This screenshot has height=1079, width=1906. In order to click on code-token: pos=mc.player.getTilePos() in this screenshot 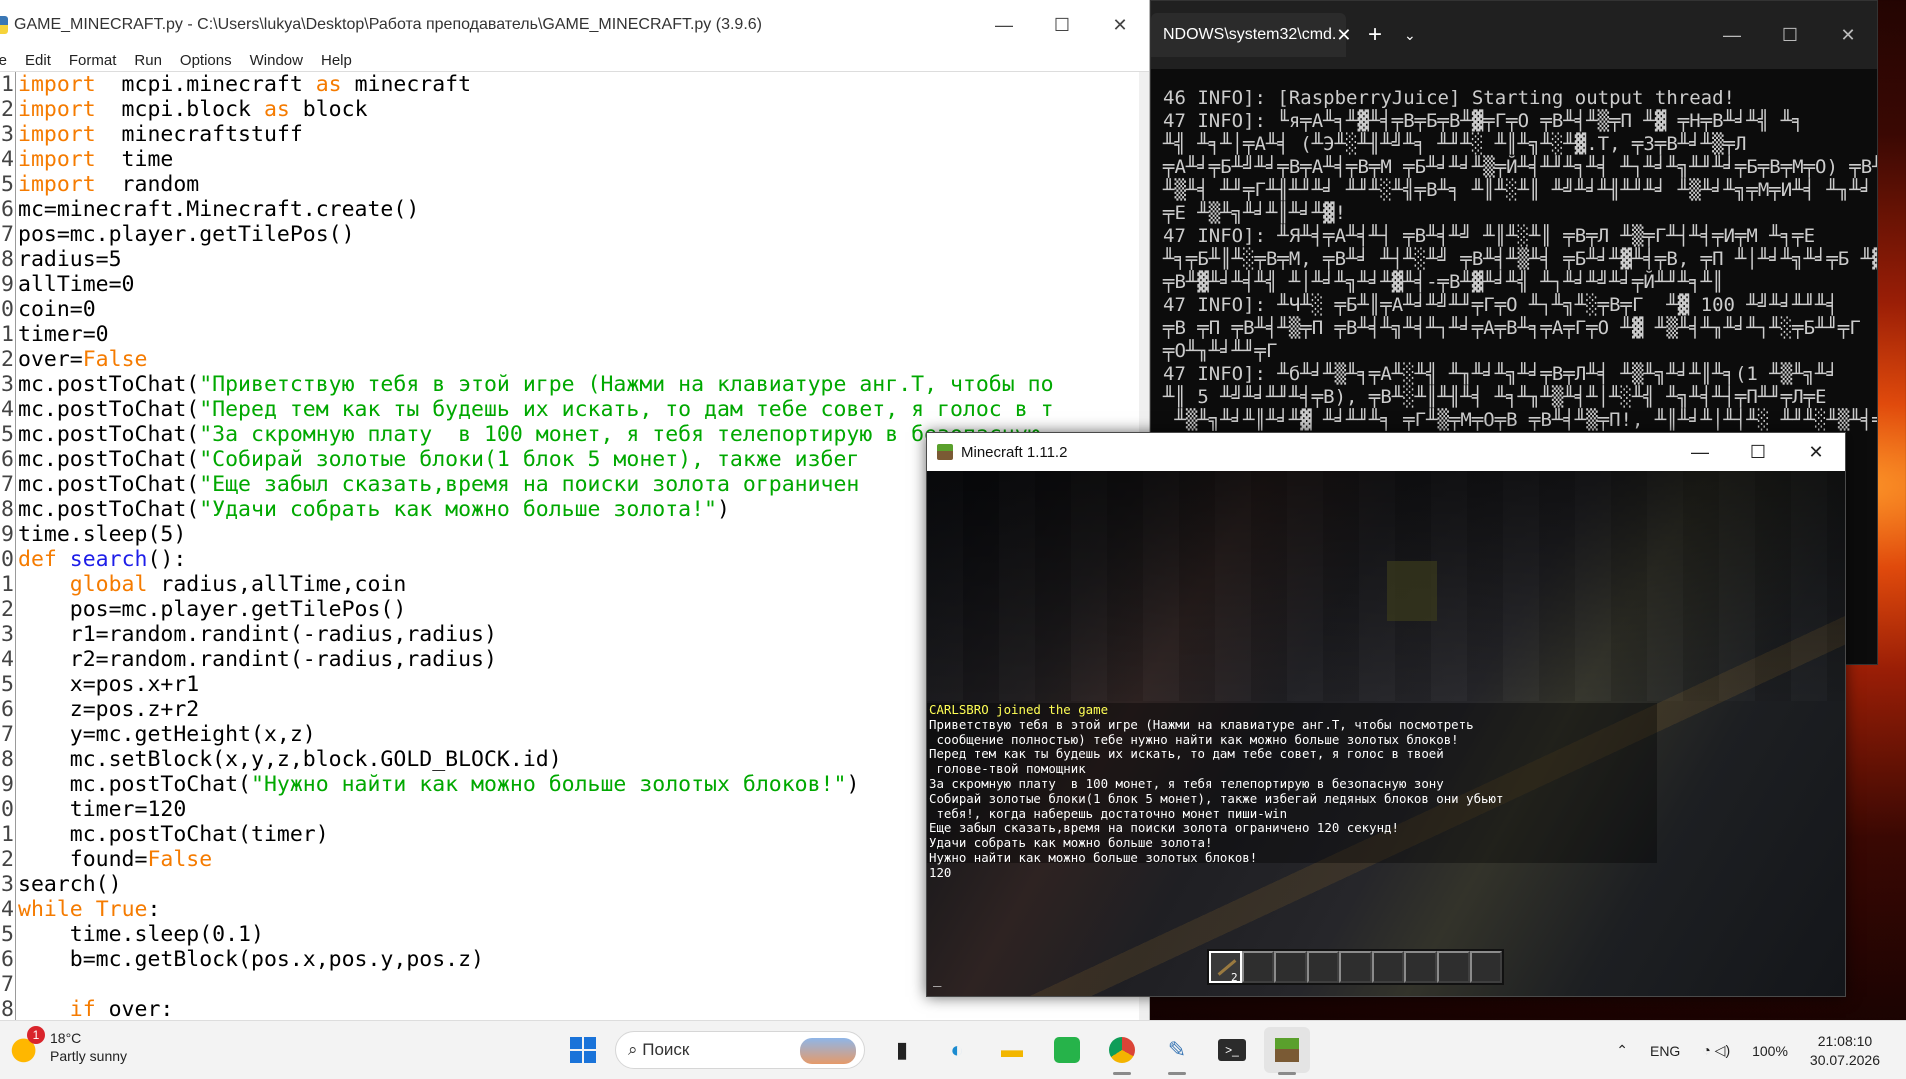, I will do `click(186, 234)`.